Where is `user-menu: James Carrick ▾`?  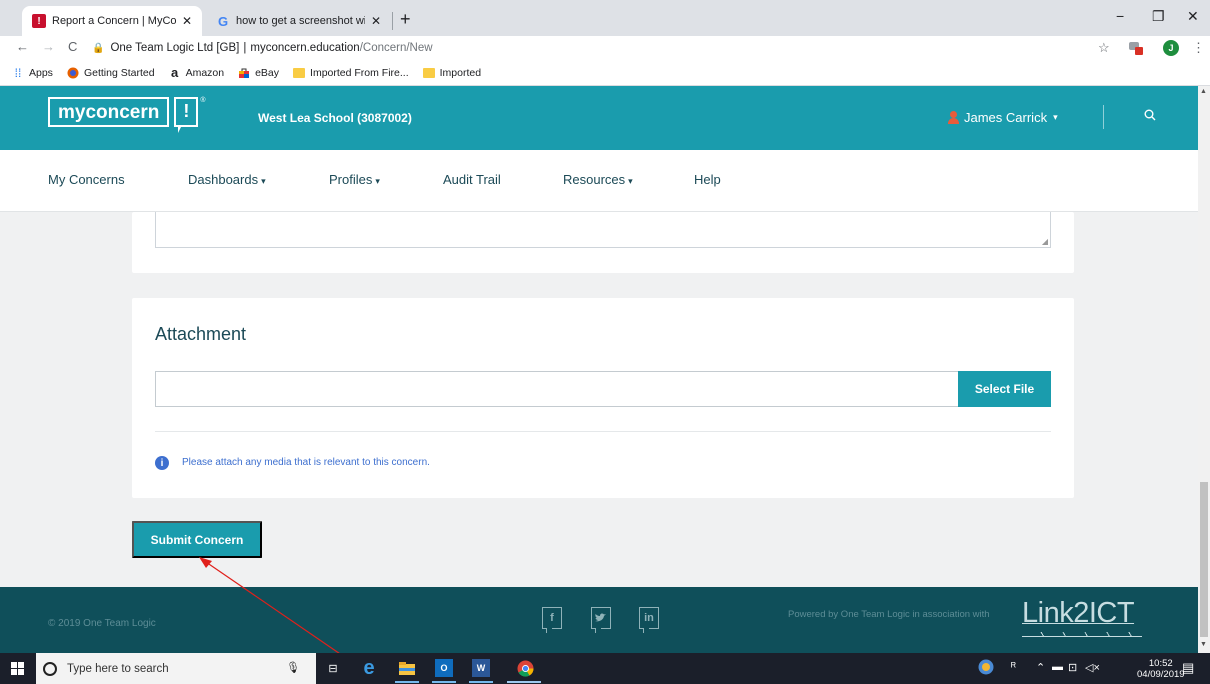
user-menu: James Carrick ▾ is located at coordinates (1003, 117).